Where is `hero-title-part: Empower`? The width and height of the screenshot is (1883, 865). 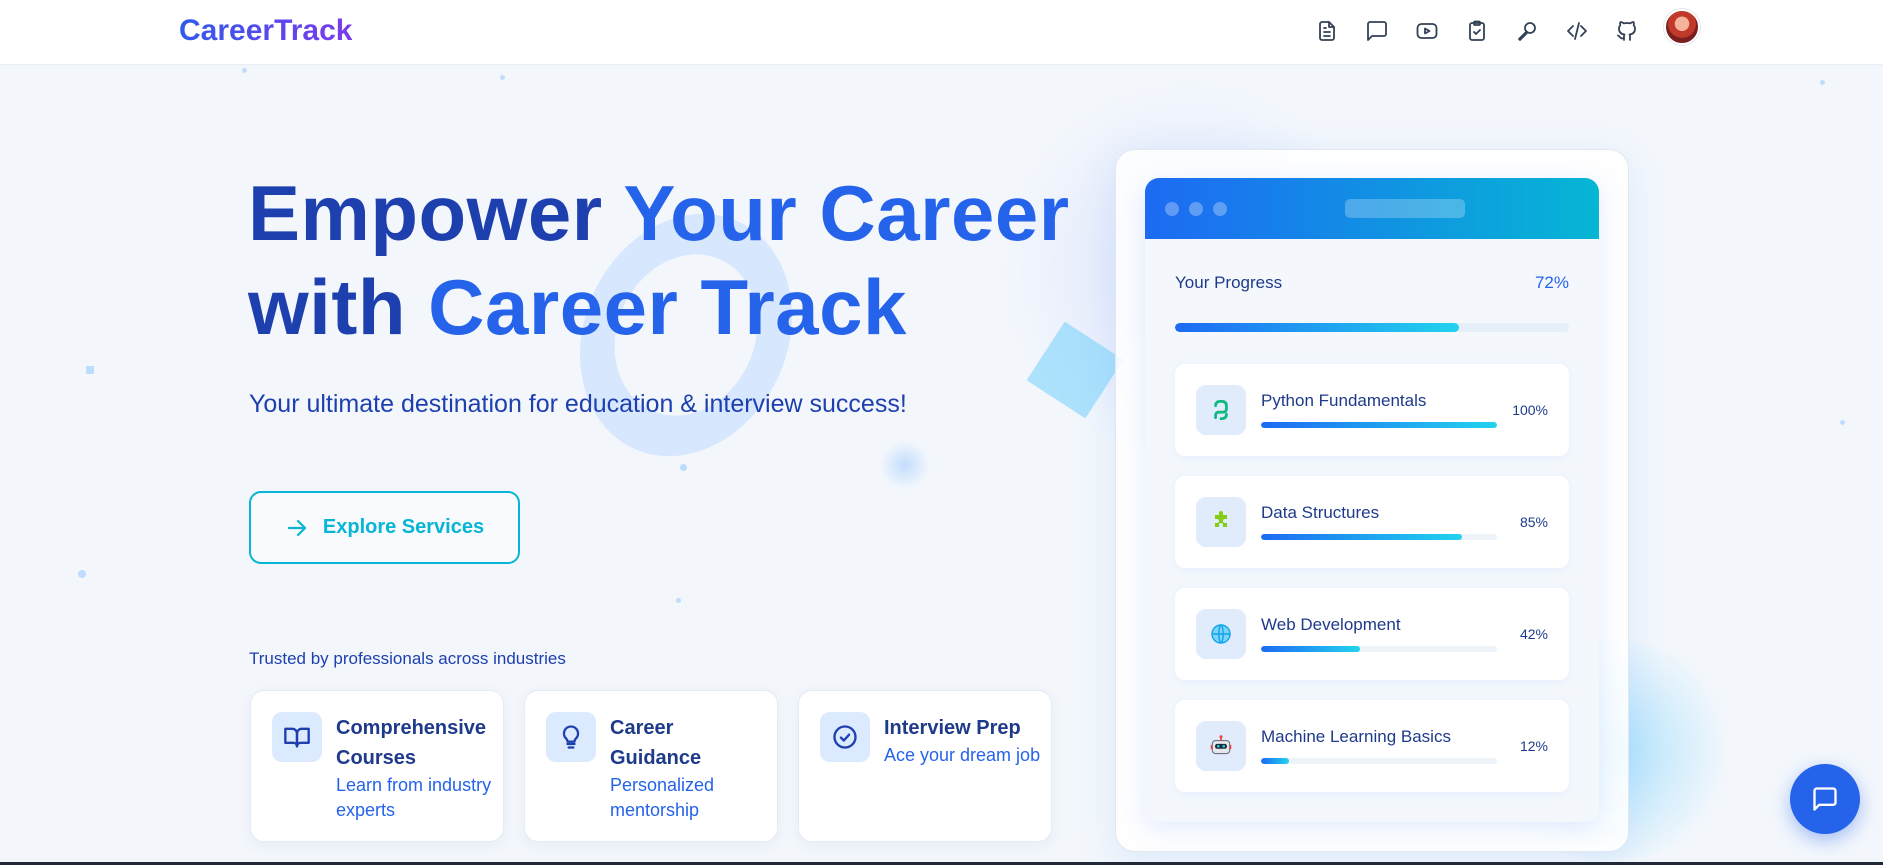
hero-title-part: Empower is located at coordinates (436, 213).